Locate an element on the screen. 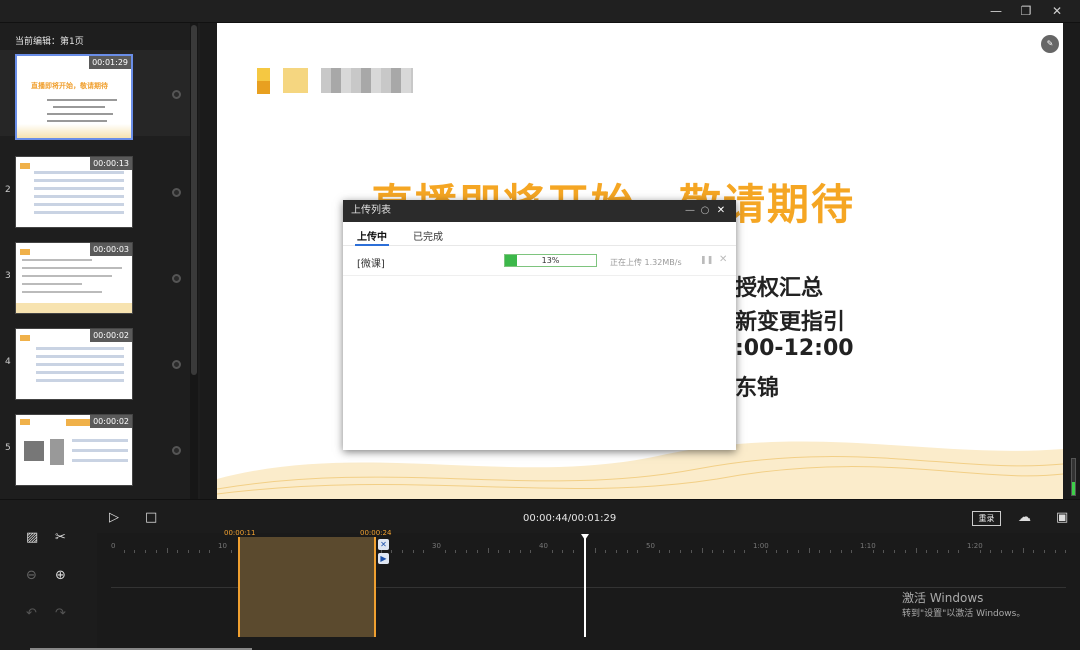 This screenshot has height=650, width=1080. page-duration-badge: 00:00:13 is located at coordinates (111, 163).